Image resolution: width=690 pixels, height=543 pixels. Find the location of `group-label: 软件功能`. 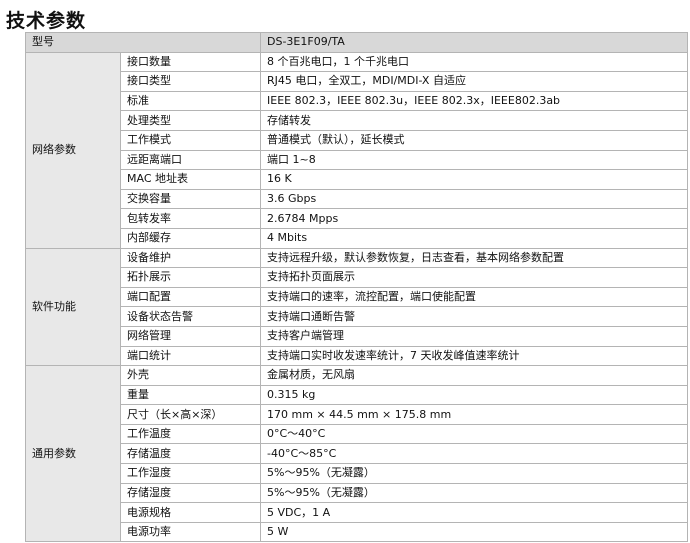

group-label: 软件功能 is located at coordinates (73, 307).